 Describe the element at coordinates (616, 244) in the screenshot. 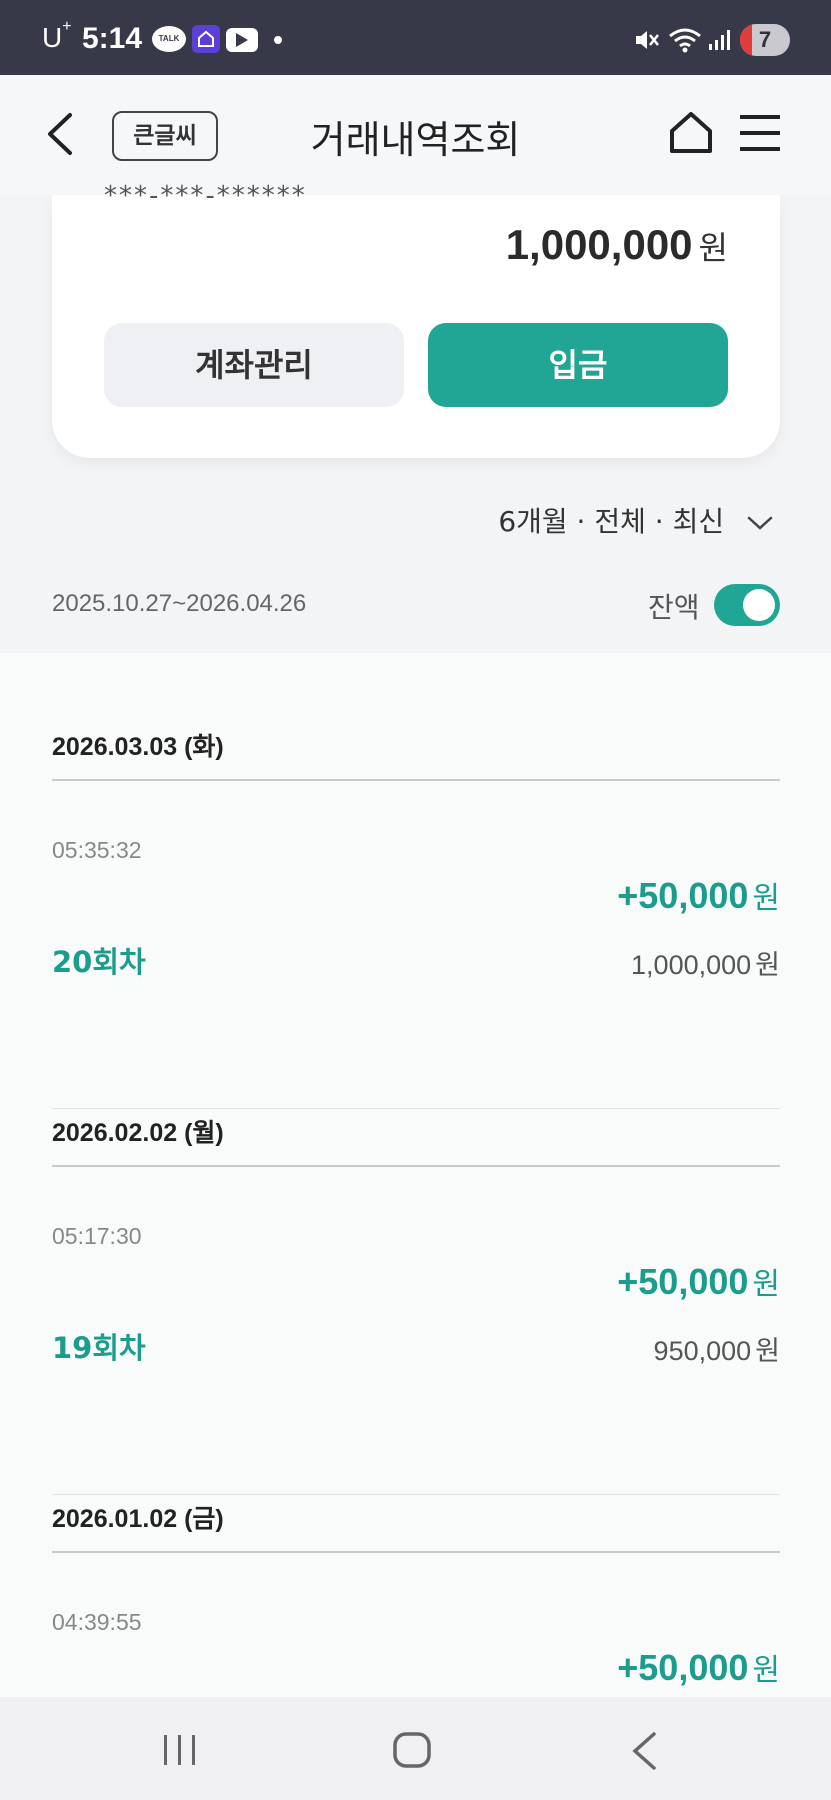

I see `account-balance: 1,000,000 원` at that location.